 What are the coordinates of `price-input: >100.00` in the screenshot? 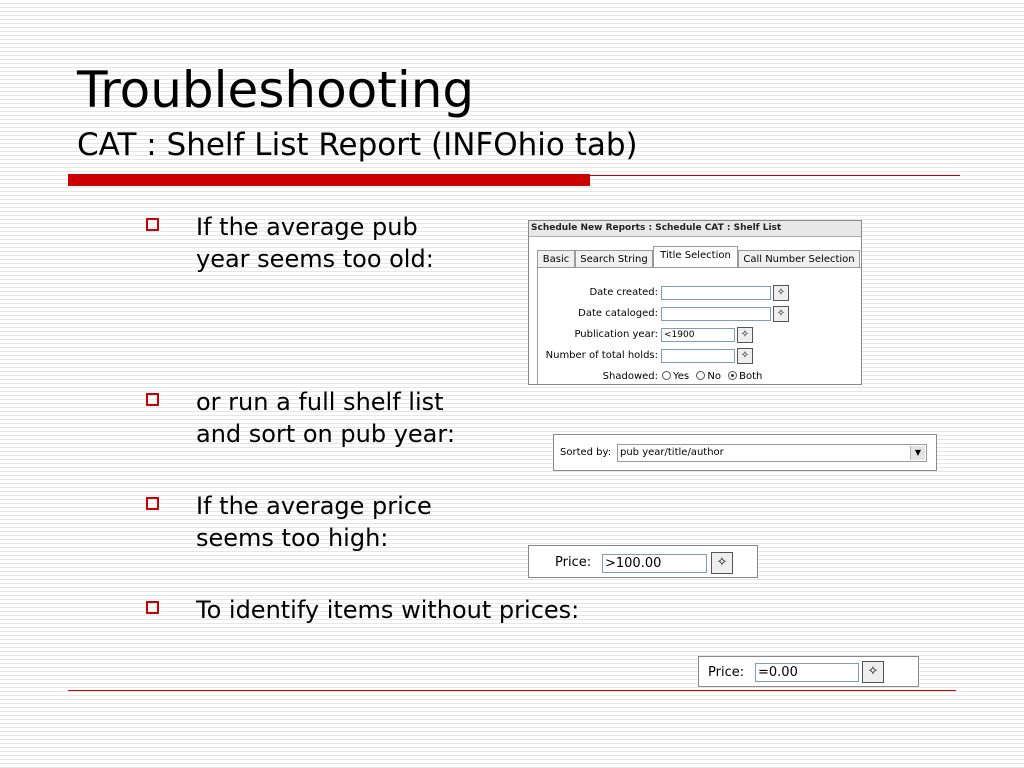 It's located at (654, 563).